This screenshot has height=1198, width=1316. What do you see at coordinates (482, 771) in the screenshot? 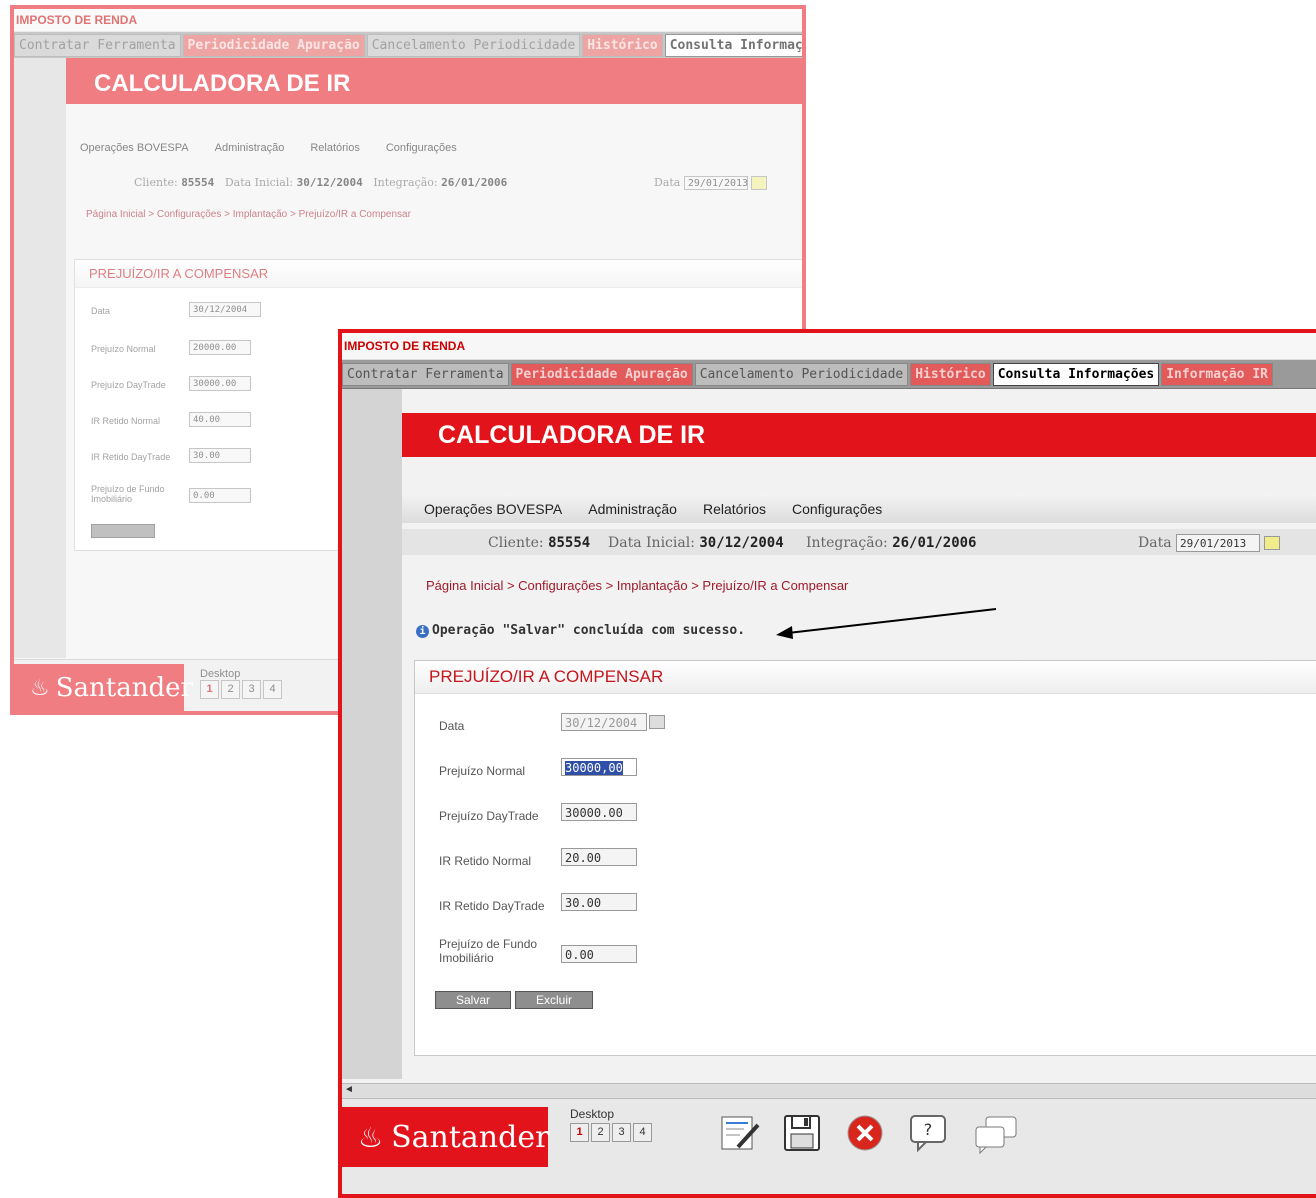
I see `prejuizo-normal-label: Prejuízo Normal` at bounding box center [482, 771].